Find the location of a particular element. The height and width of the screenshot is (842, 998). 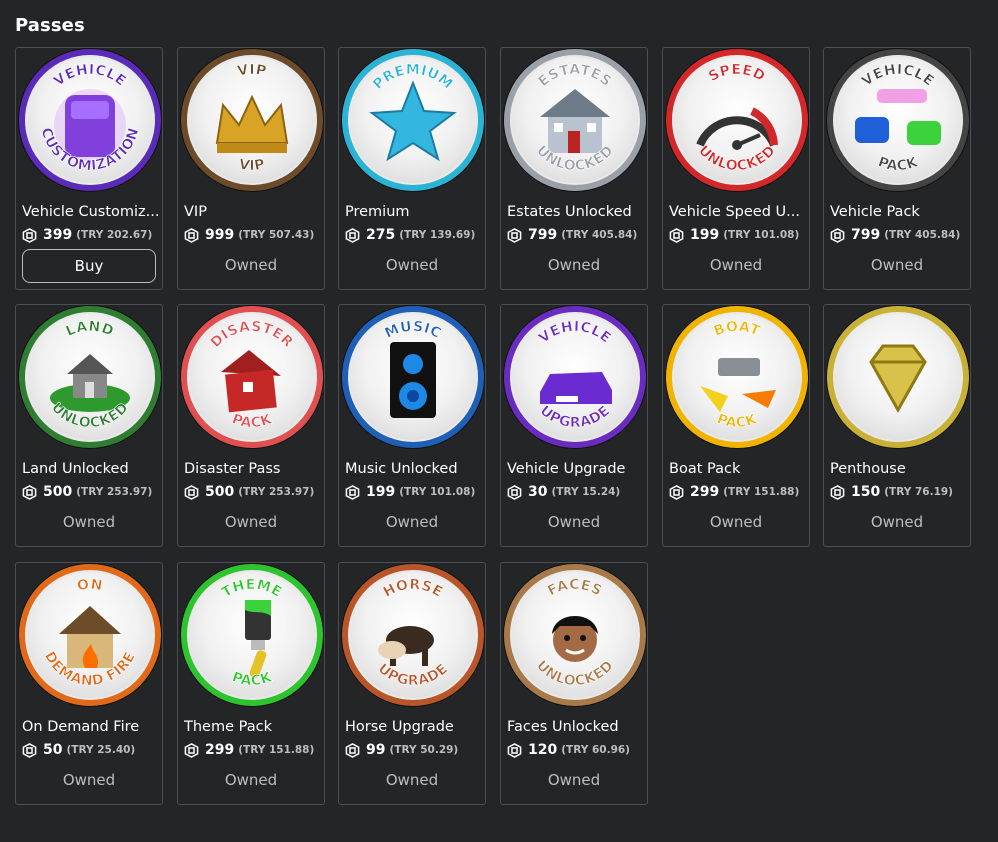

local-price: (TRY 76.19) is located at coordinates (918, 492).